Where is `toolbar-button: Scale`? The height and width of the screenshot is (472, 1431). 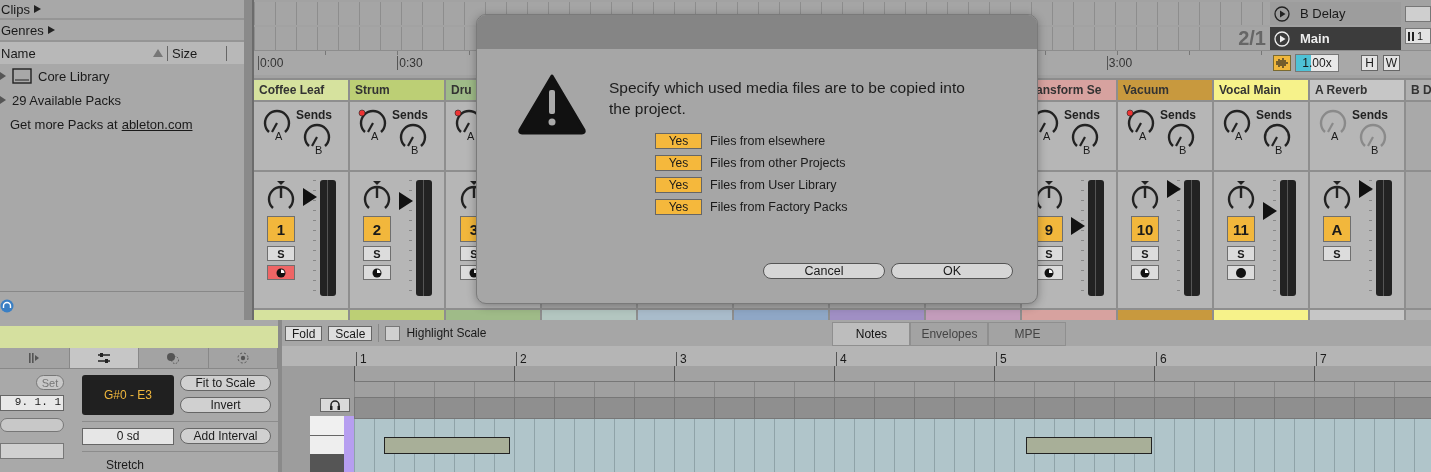
toolbar-button: Scale is located at coordinates (350, 333).